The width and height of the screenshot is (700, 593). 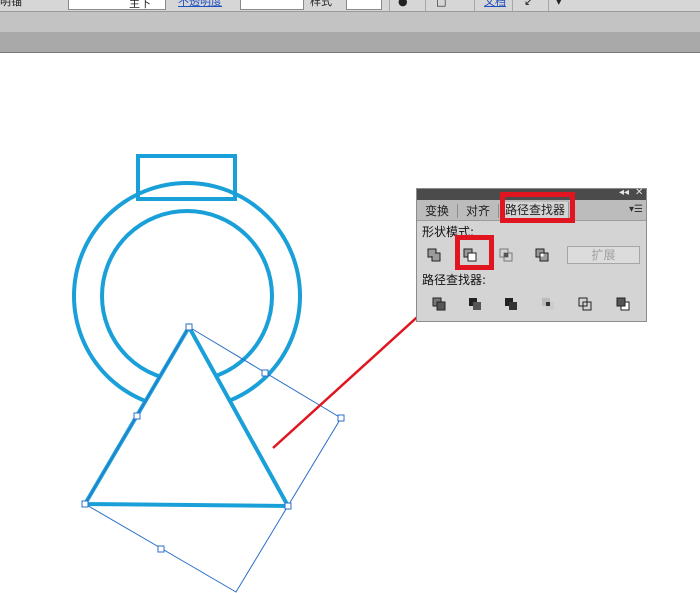 What do you see at coordinates (454, 280) in the screenshot?
I see `pathfinders-label: 路径查找器:` at bounding box center [454, 280].